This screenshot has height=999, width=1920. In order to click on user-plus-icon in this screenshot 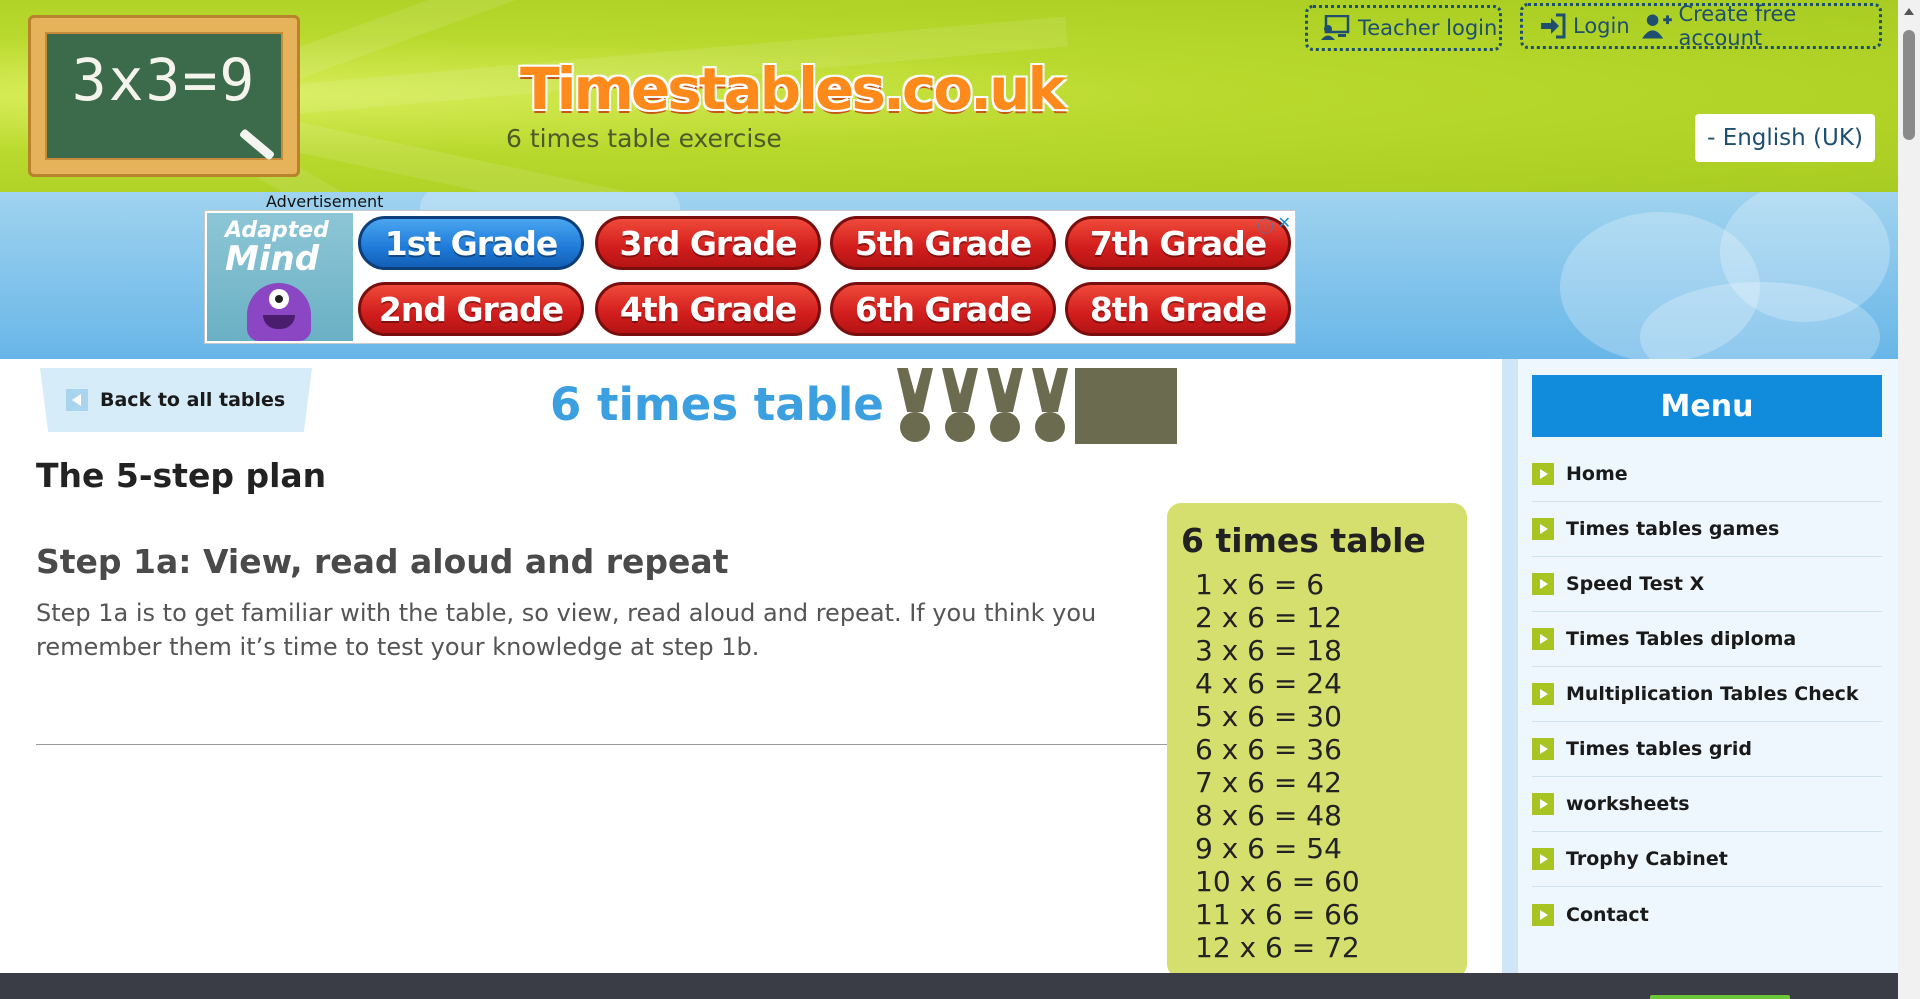, I will do `click(1656, 26)`.